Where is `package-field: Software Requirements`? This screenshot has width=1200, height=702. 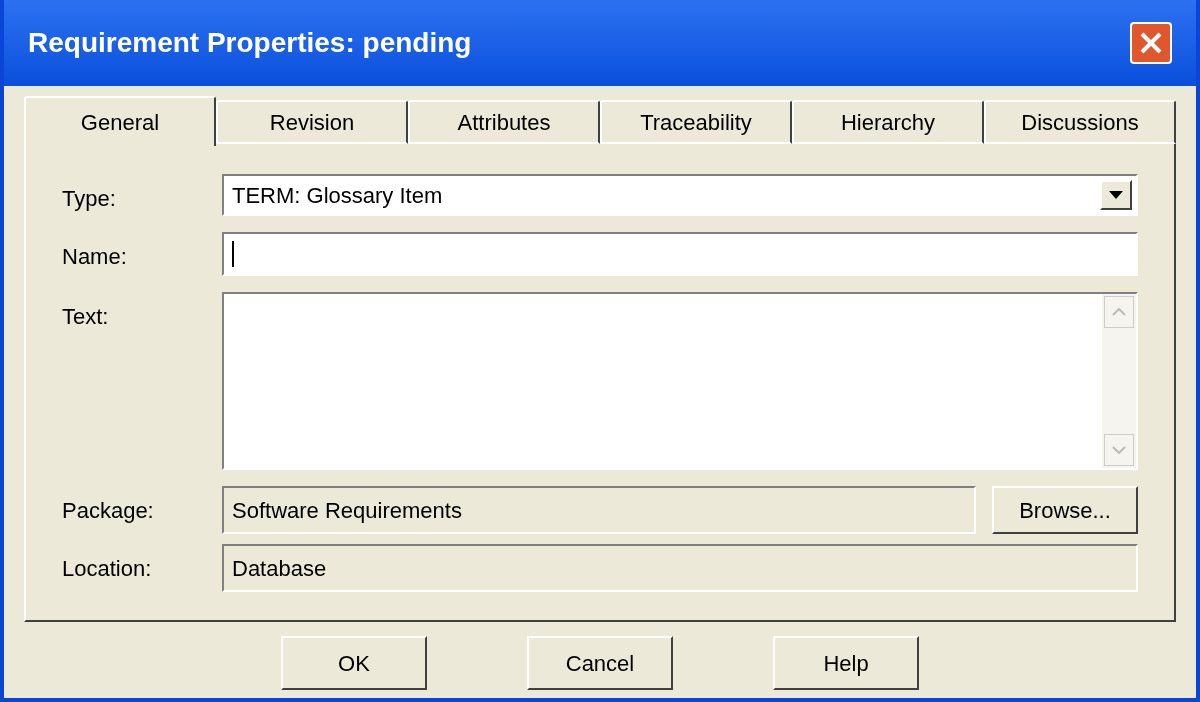 package-field: Software Requirements is located at coordinates (599, 510).